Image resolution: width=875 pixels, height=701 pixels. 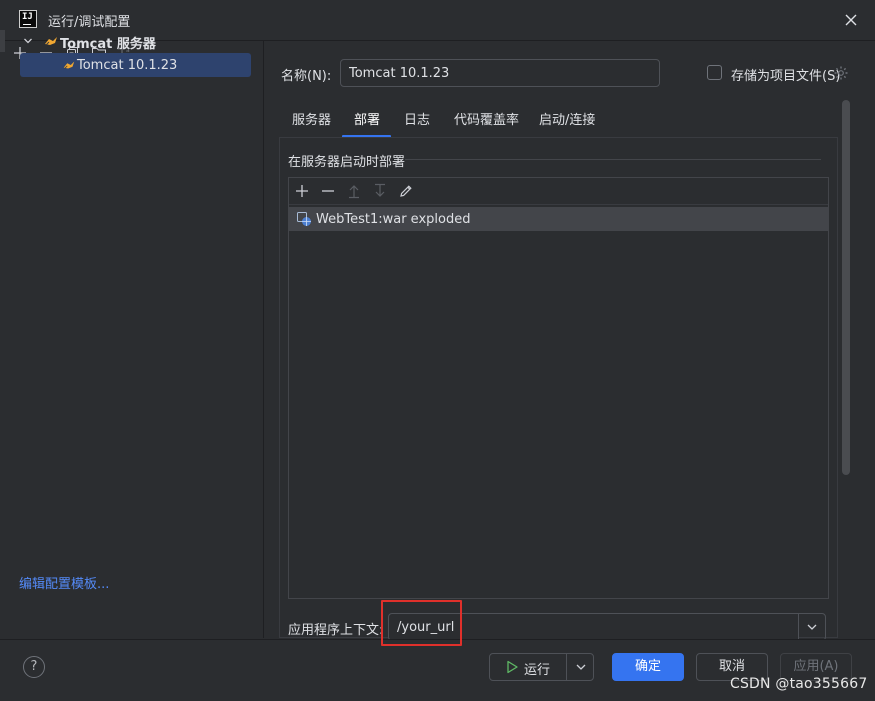 I want to click on play-icon, so click(x=512, y=667).